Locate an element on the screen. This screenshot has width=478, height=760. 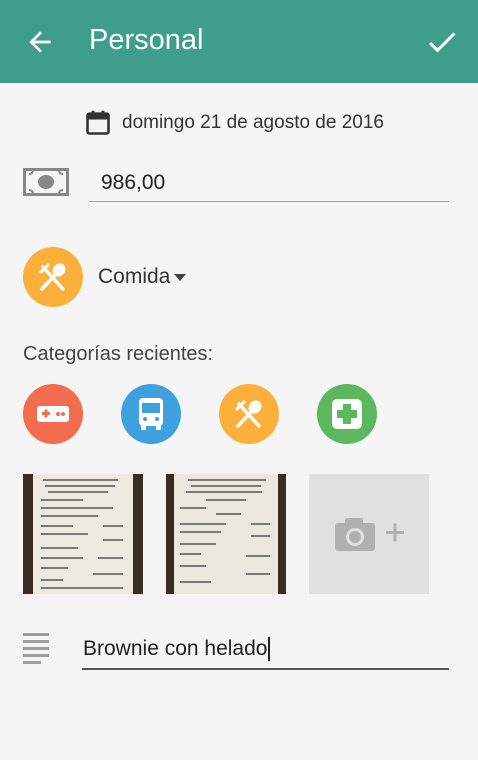
recent-category-transport is located at coordinates (151, 414).